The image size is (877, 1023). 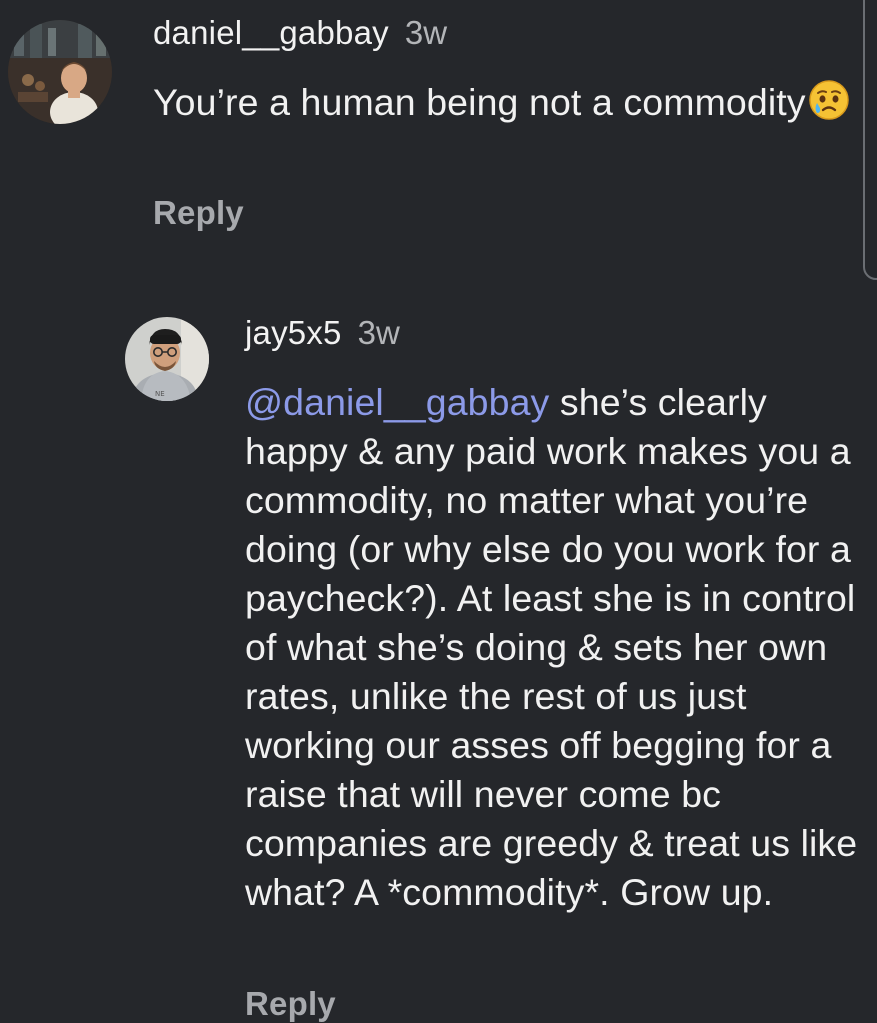 I want to click on crying-face-emoji-icon, so click(x=829, y=100).